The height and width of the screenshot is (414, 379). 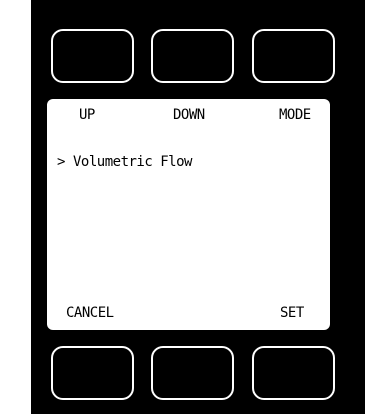 I want to click on hw-button-middle, so click(x=192, y=373).